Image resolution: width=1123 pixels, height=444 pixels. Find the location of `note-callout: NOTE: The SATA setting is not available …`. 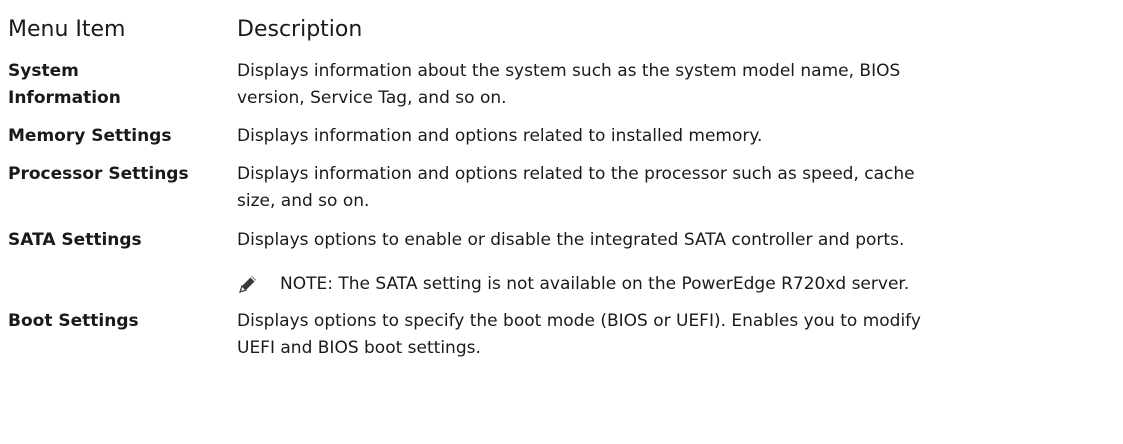

note-callout: NOTE: The SATA setting is not available … is located at coordinates (677, 284).